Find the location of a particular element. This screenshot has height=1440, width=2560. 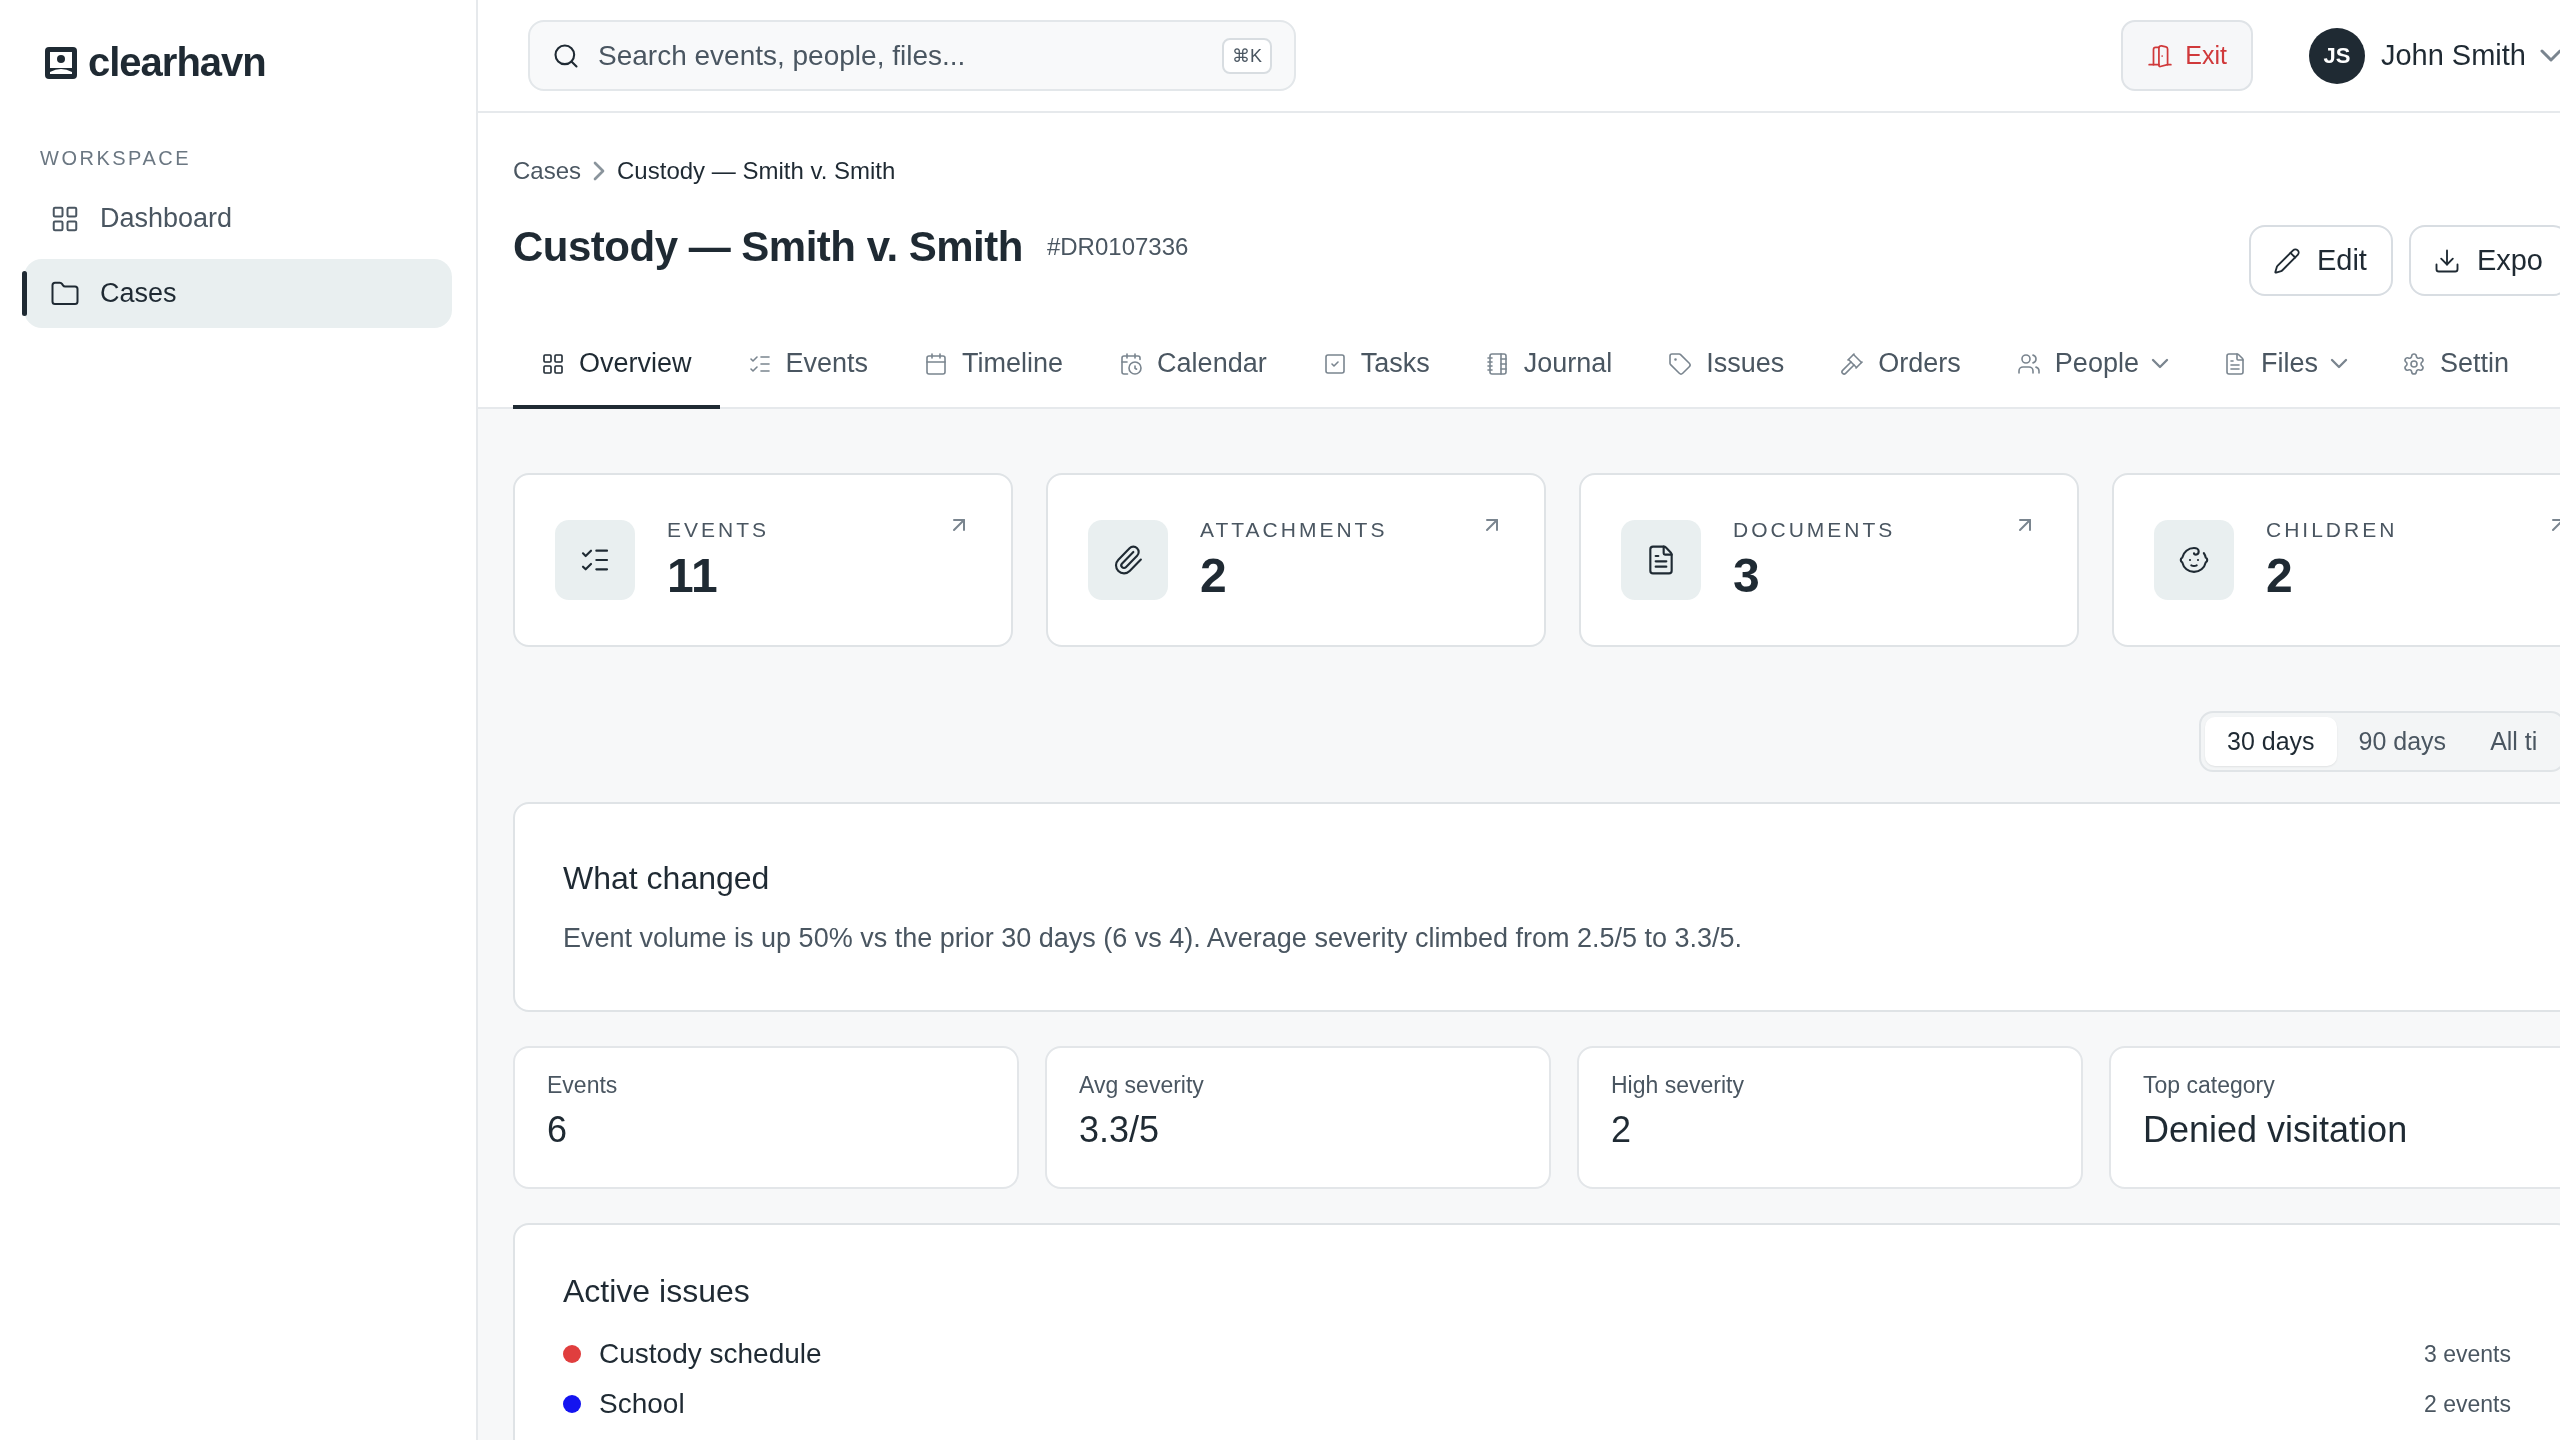

logo-icon is located at coordinates (61, 62).